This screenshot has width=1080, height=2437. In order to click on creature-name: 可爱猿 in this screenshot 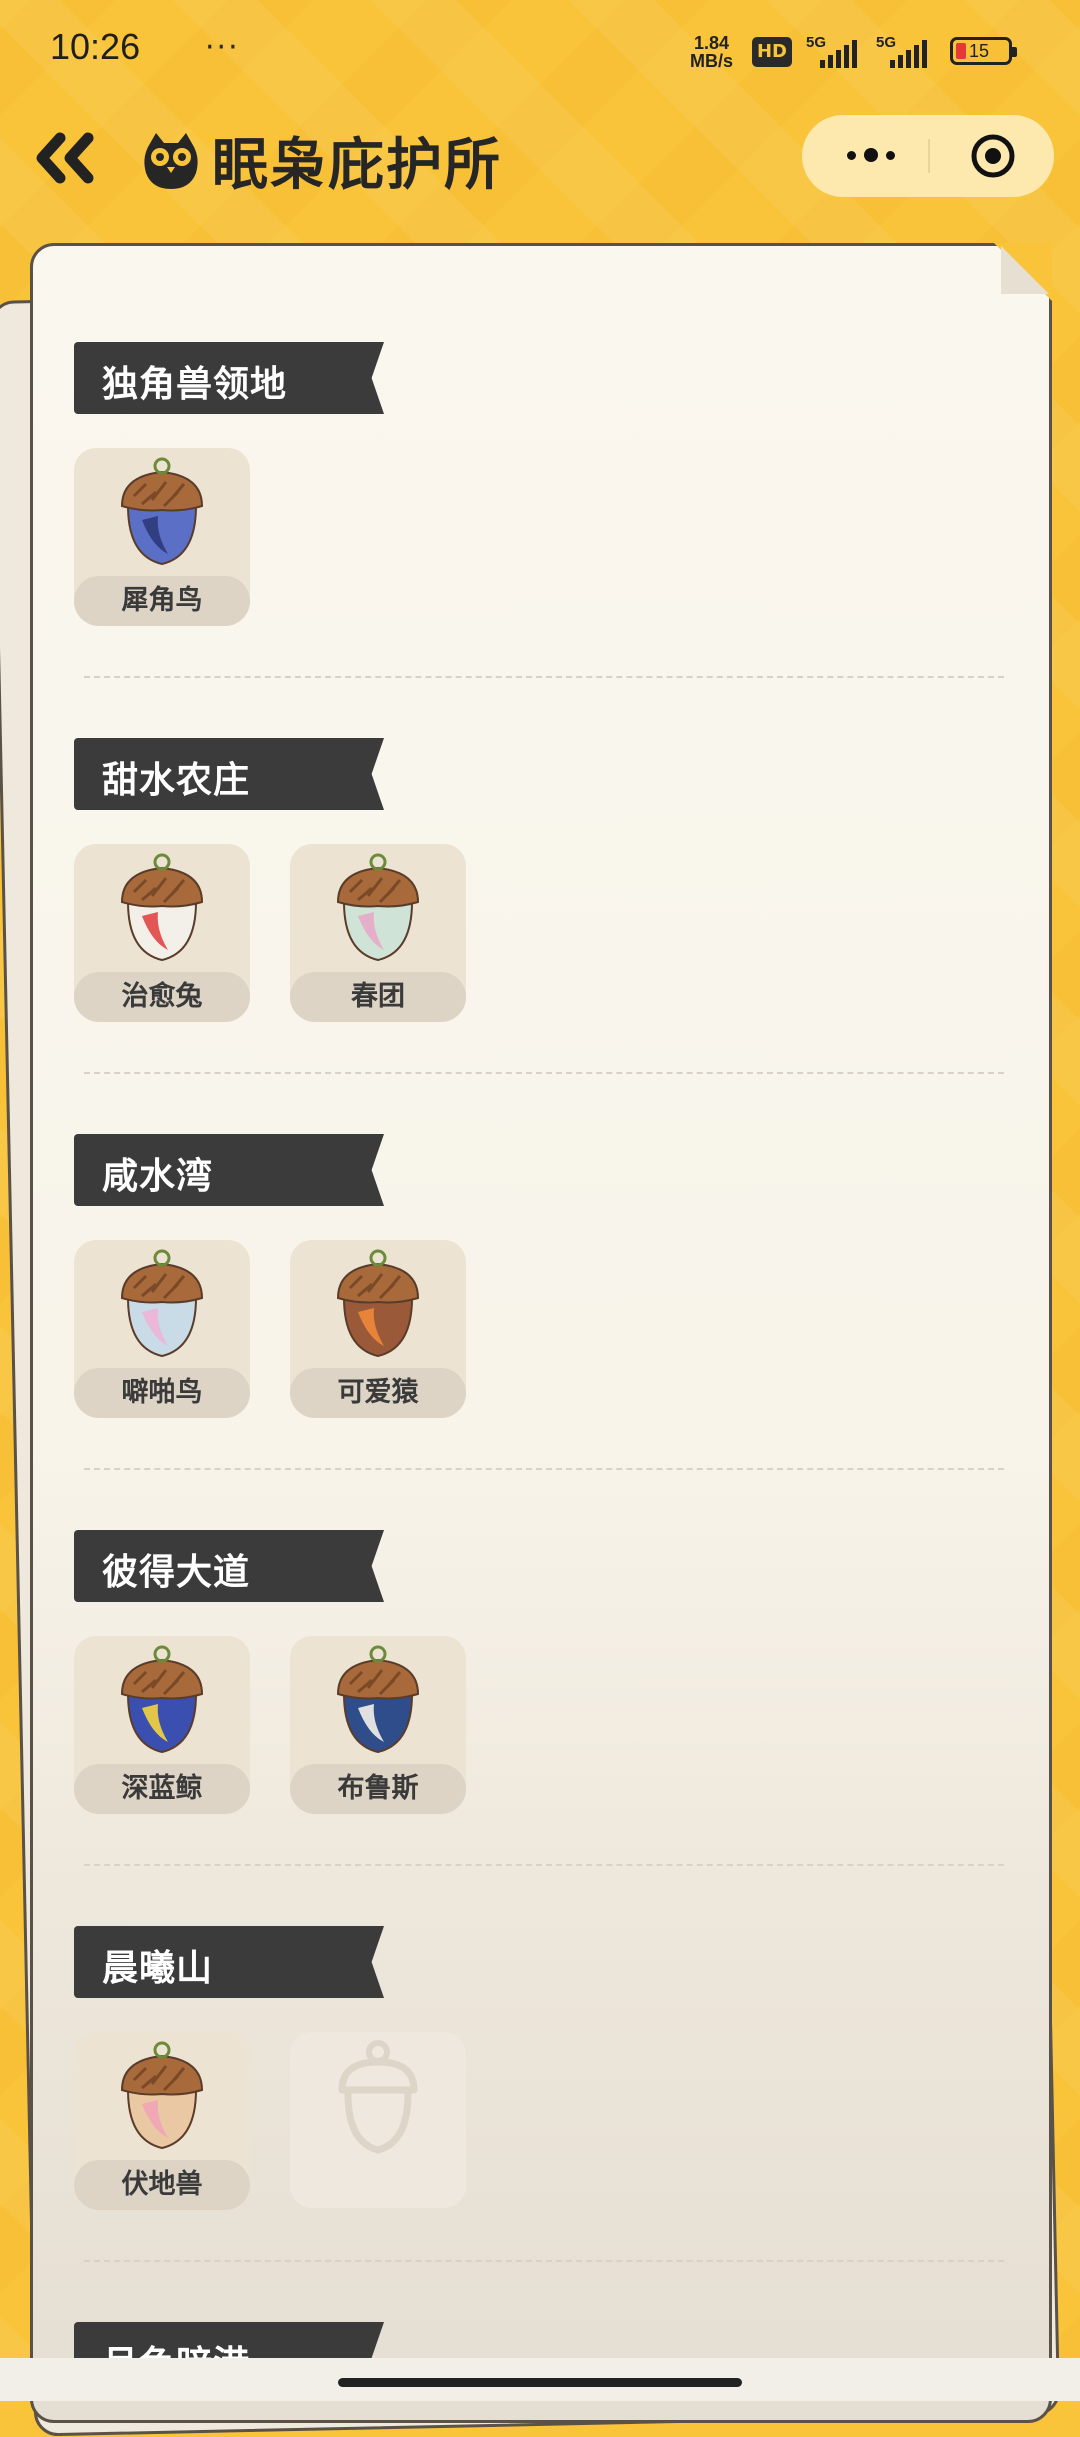, I will do `click(378, 1393)`.